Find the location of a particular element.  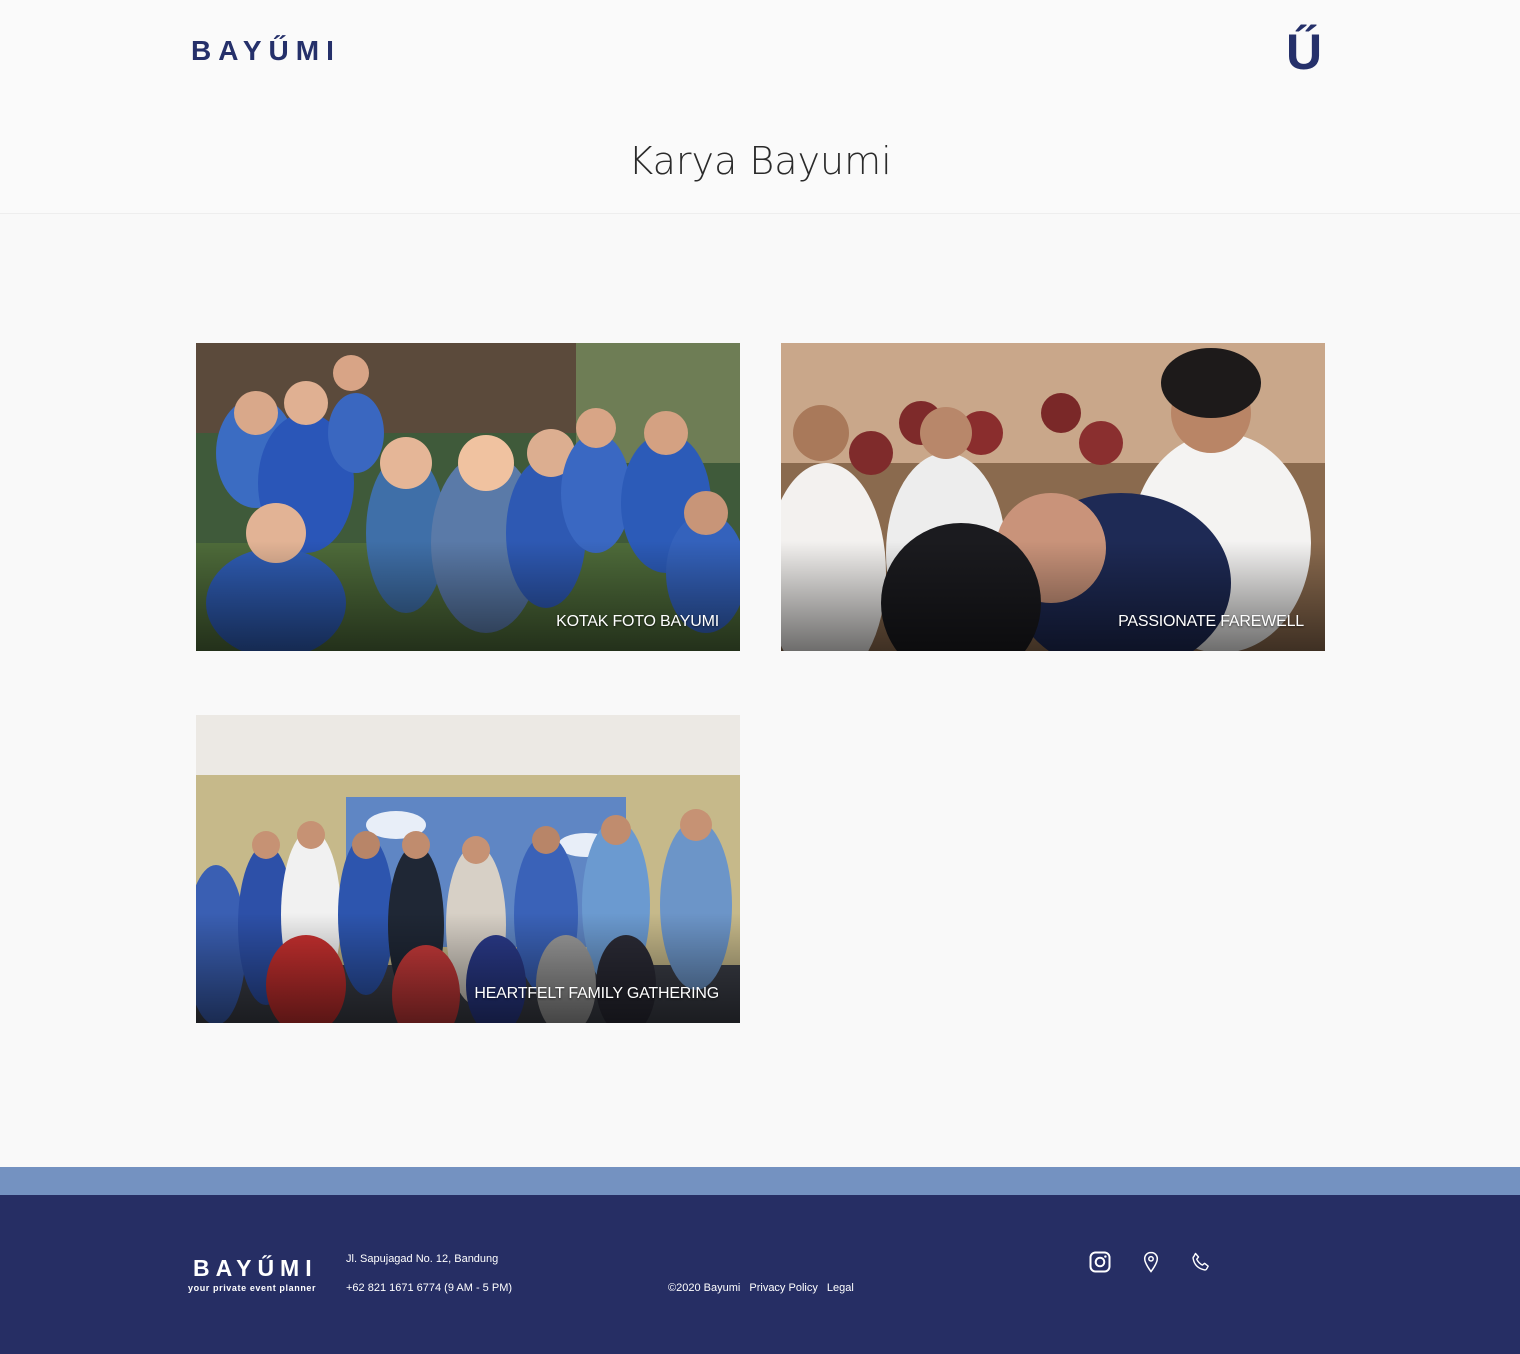

footer-tagline: your private event planner is located at coordinates (252, 1288).